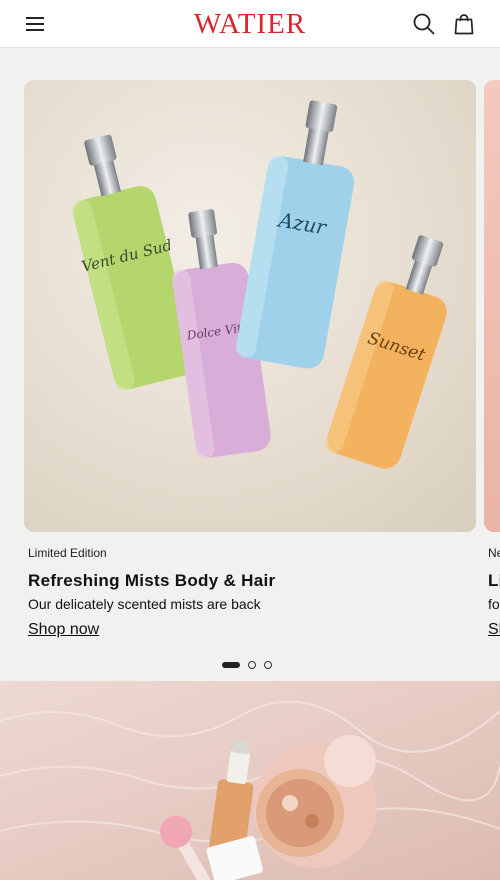 Image resolution: width=500 pixels, height=880 pixels. I want to click on slide-description: Our delicately scented mists are back, so click(144, 604).